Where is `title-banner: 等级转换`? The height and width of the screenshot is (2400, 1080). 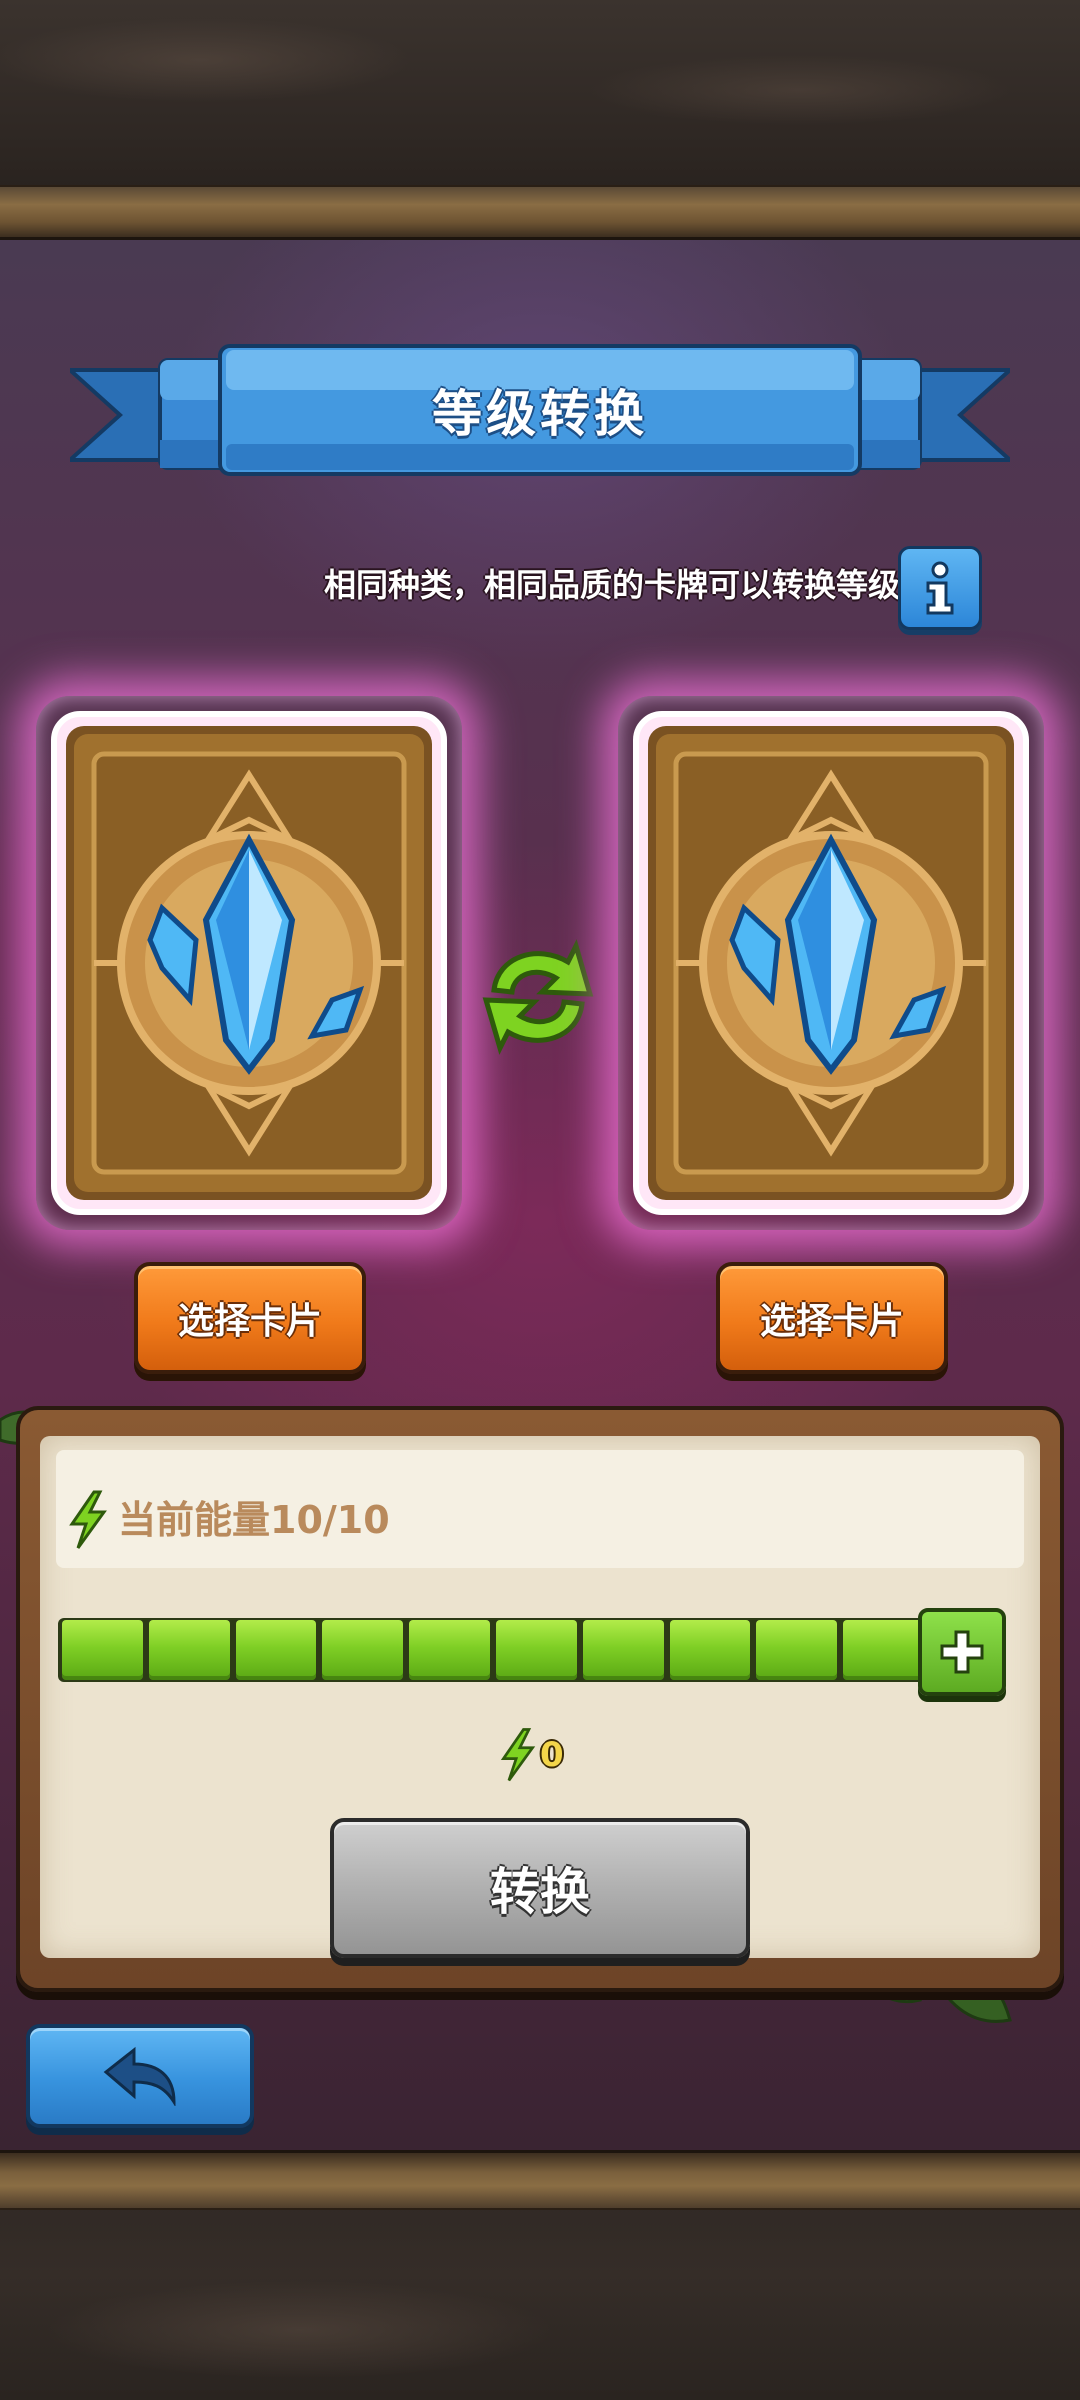 title-banner: 等级转换 is located at coordinates (540, 410).